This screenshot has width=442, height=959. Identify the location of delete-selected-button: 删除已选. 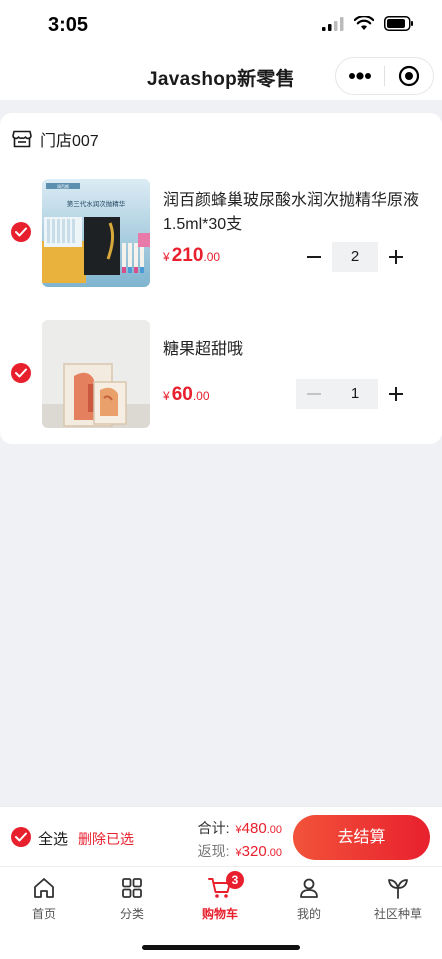
(106, 839).